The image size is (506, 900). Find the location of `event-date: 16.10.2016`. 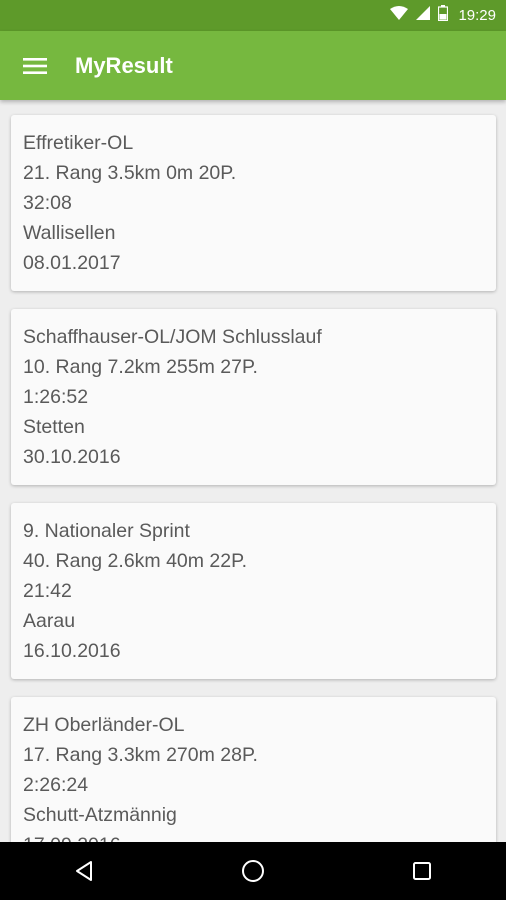

event-date: 16.10.2016 is located at coordinates (72, 651).